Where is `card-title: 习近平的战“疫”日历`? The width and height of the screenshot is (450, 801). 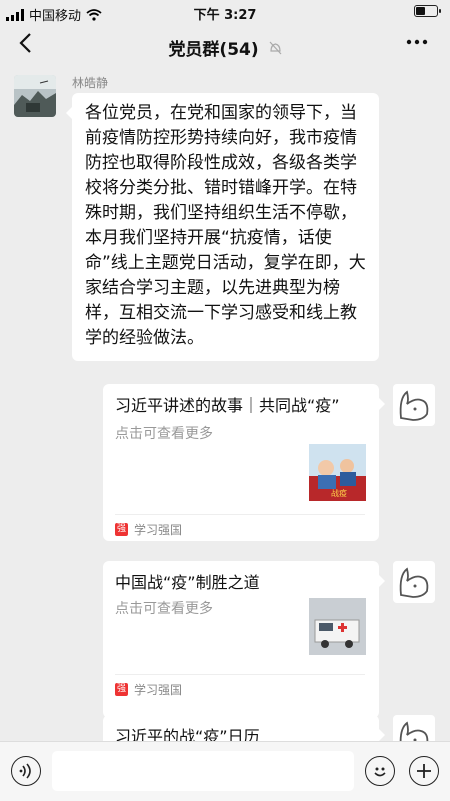
card-title: 习近平的战“疫”日历 is located at coordinates (187, 734).